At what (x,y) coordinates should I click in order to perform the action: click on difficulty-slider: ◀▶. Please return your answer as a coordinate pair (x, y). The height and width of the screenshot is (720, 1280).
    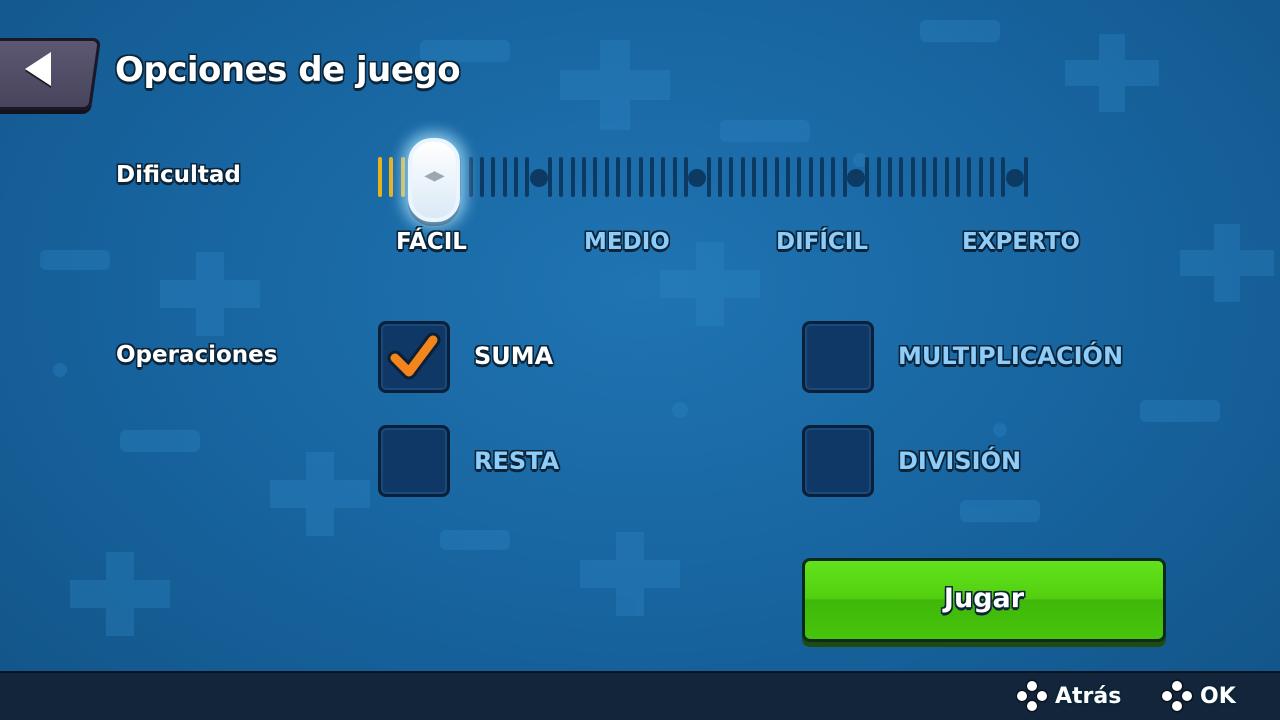
    Looking at the image, I should click on (708, 180).